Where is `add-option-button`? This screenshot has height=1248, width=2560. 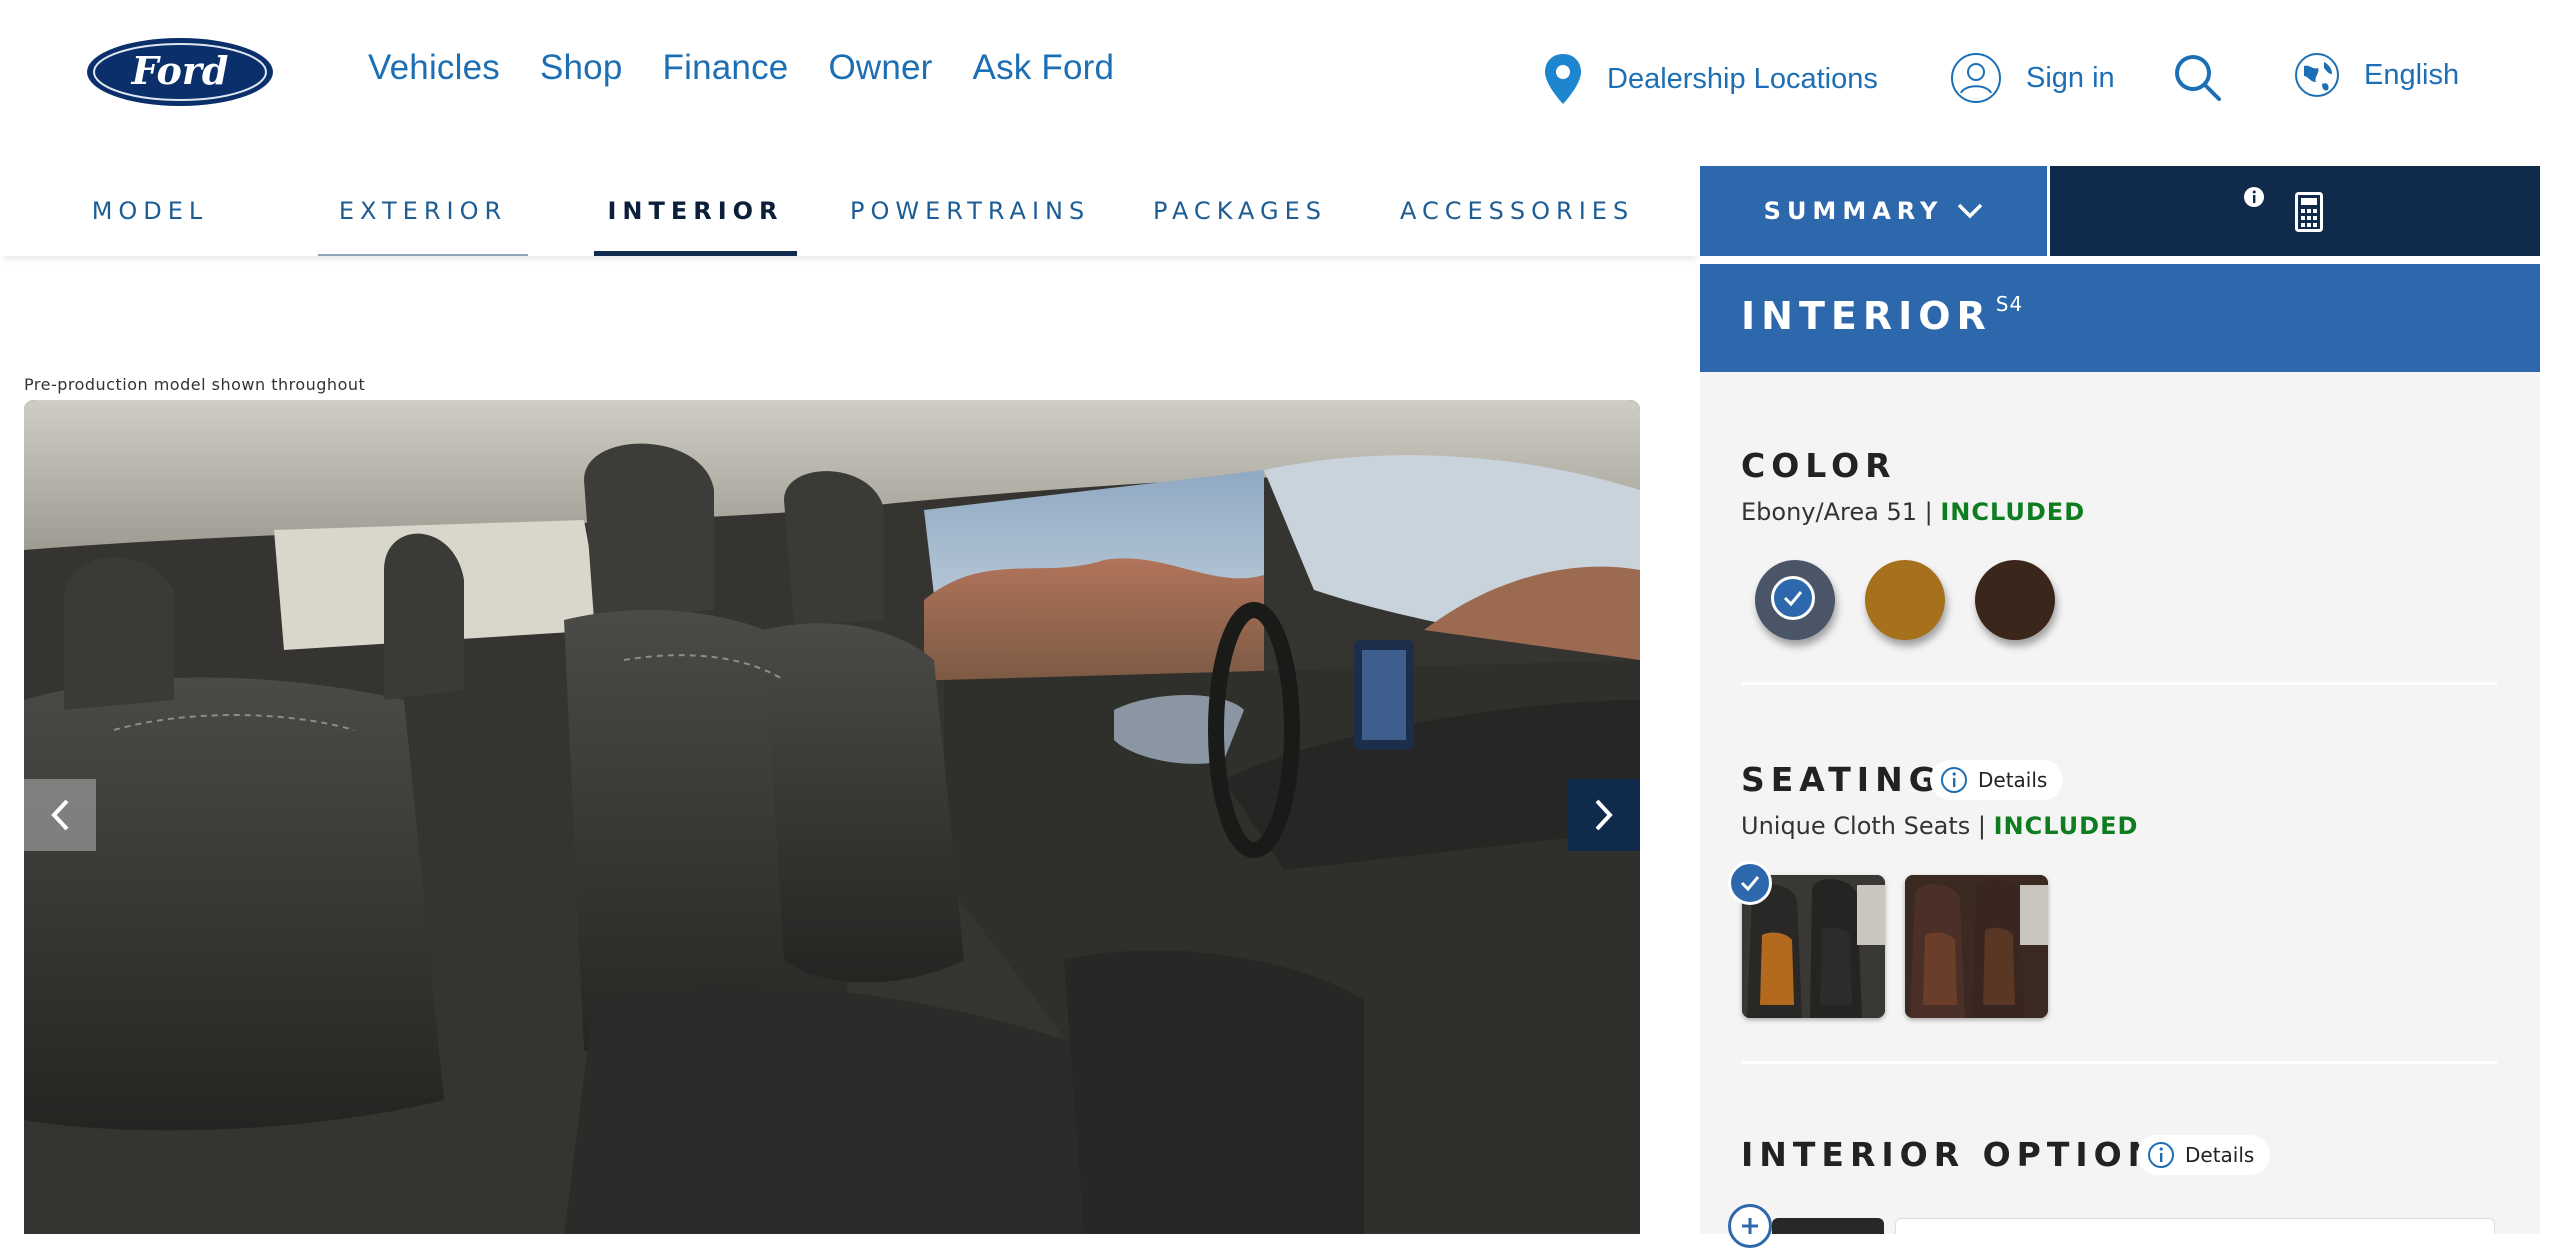 add-option-button is located at coordinates (1750, 1226).